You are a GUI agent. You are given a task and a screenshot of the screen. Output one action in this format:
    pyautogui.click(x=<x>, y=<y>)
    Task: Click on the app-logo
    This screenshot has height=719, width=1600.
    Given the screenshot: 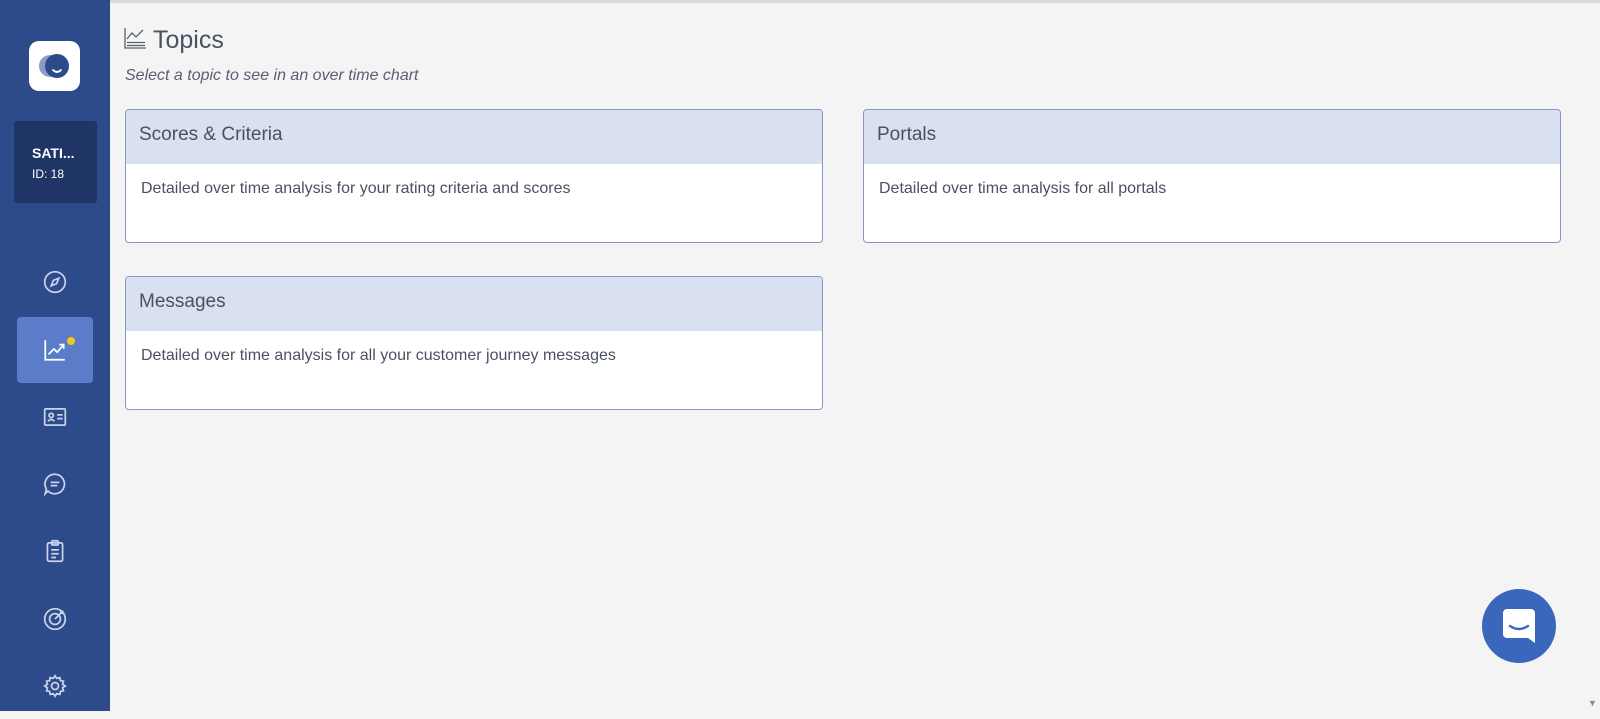 What is the action you would take?
    pyautogui.click(x=54, y=66)
    